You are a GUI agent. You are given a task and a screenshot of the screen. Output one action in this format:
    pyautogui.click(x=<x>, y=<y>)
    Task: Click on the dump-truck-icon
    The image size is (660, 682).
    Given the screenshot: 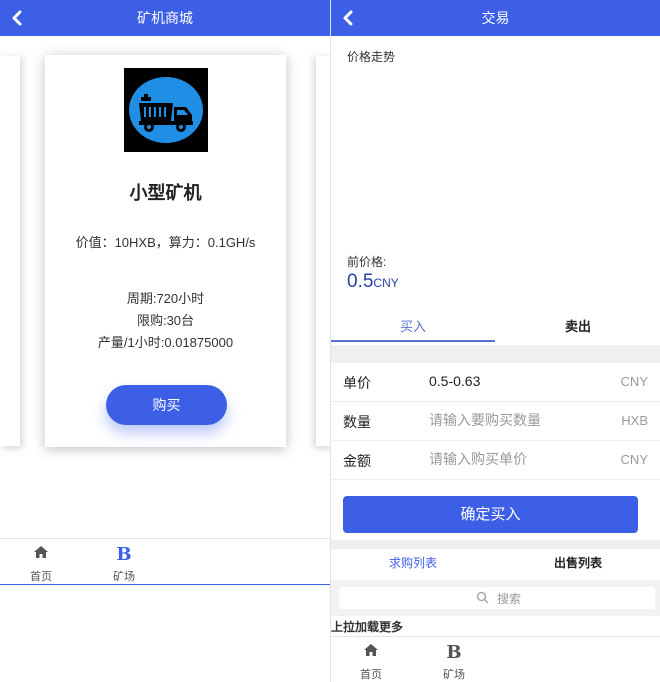 What is the action you would take?
    pyautogui.click(x=166, y=110)
    